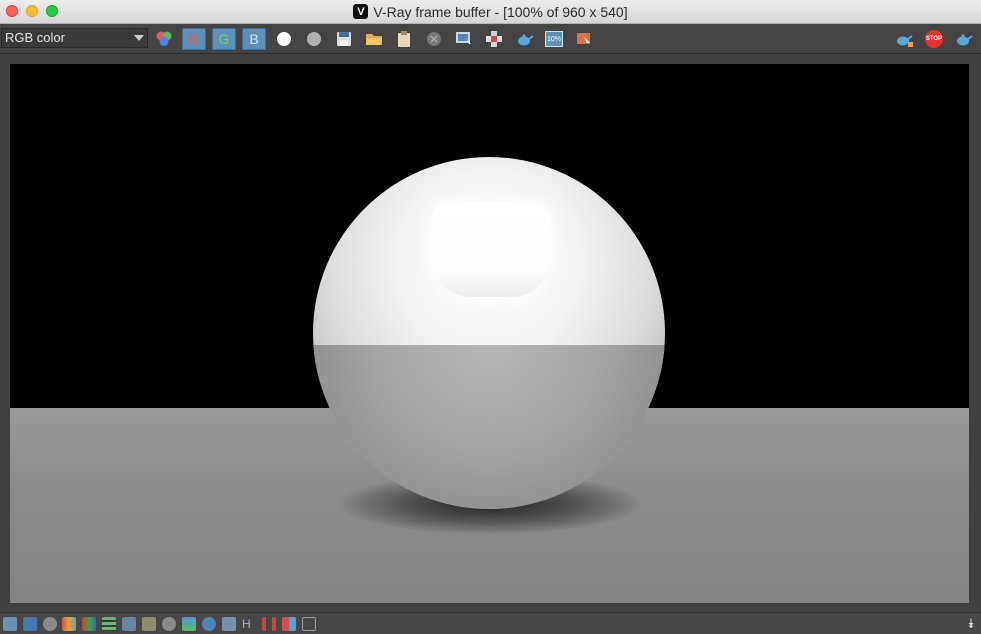 This screenshot has height=634, width=981. Describe the element at coordinates (490, 623) in the screenshot. I see `bottom-toolbar: H ⯯` at that location.